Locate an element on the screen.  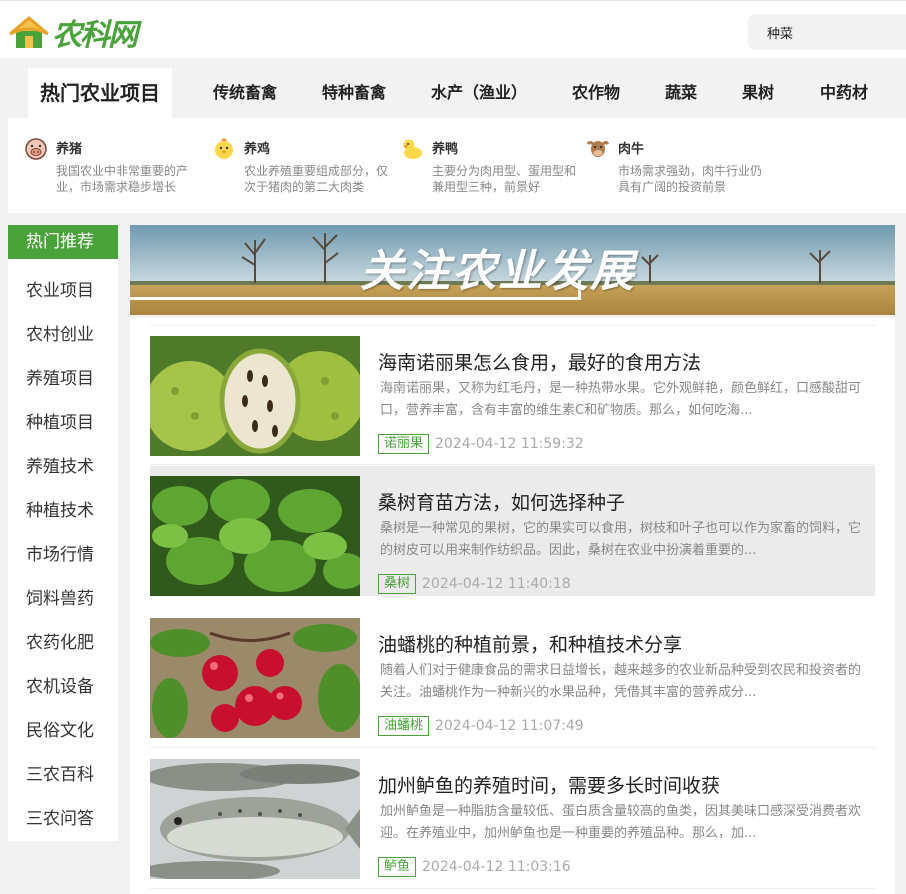
sidebar-item-planting-projects: 种植项目 is located at coordinates (63, 423).